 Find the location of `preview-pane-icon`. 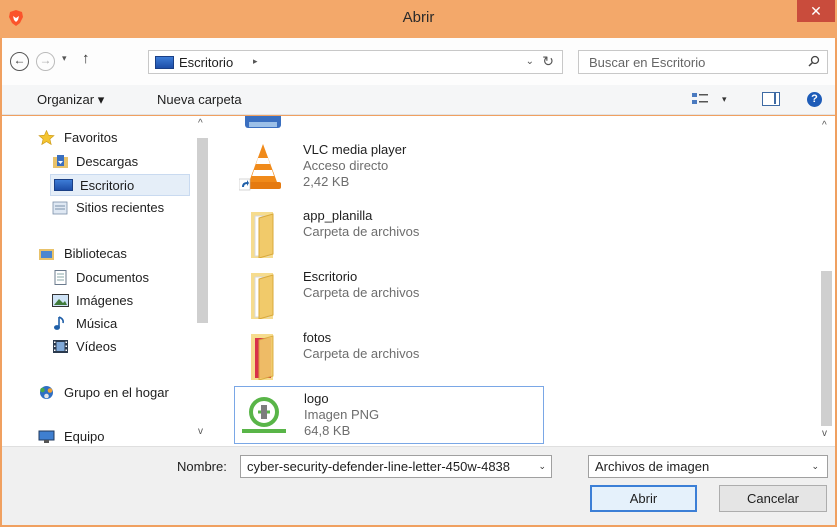

preview-pane-icon is located at coordinates (771, 99).